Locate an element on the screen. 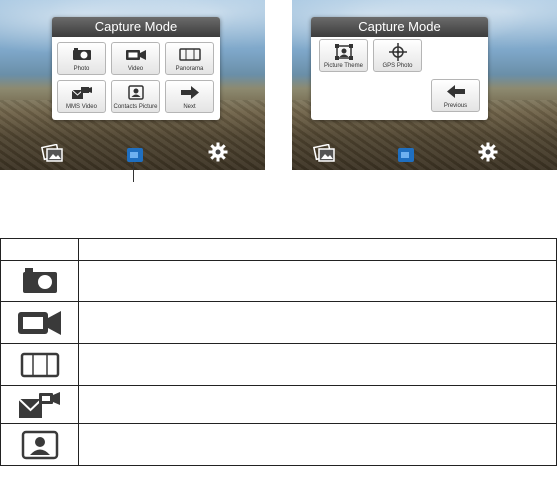 This screenshot has width=557, height=487. previous-button: Previous is located at coordinates (455, 95).